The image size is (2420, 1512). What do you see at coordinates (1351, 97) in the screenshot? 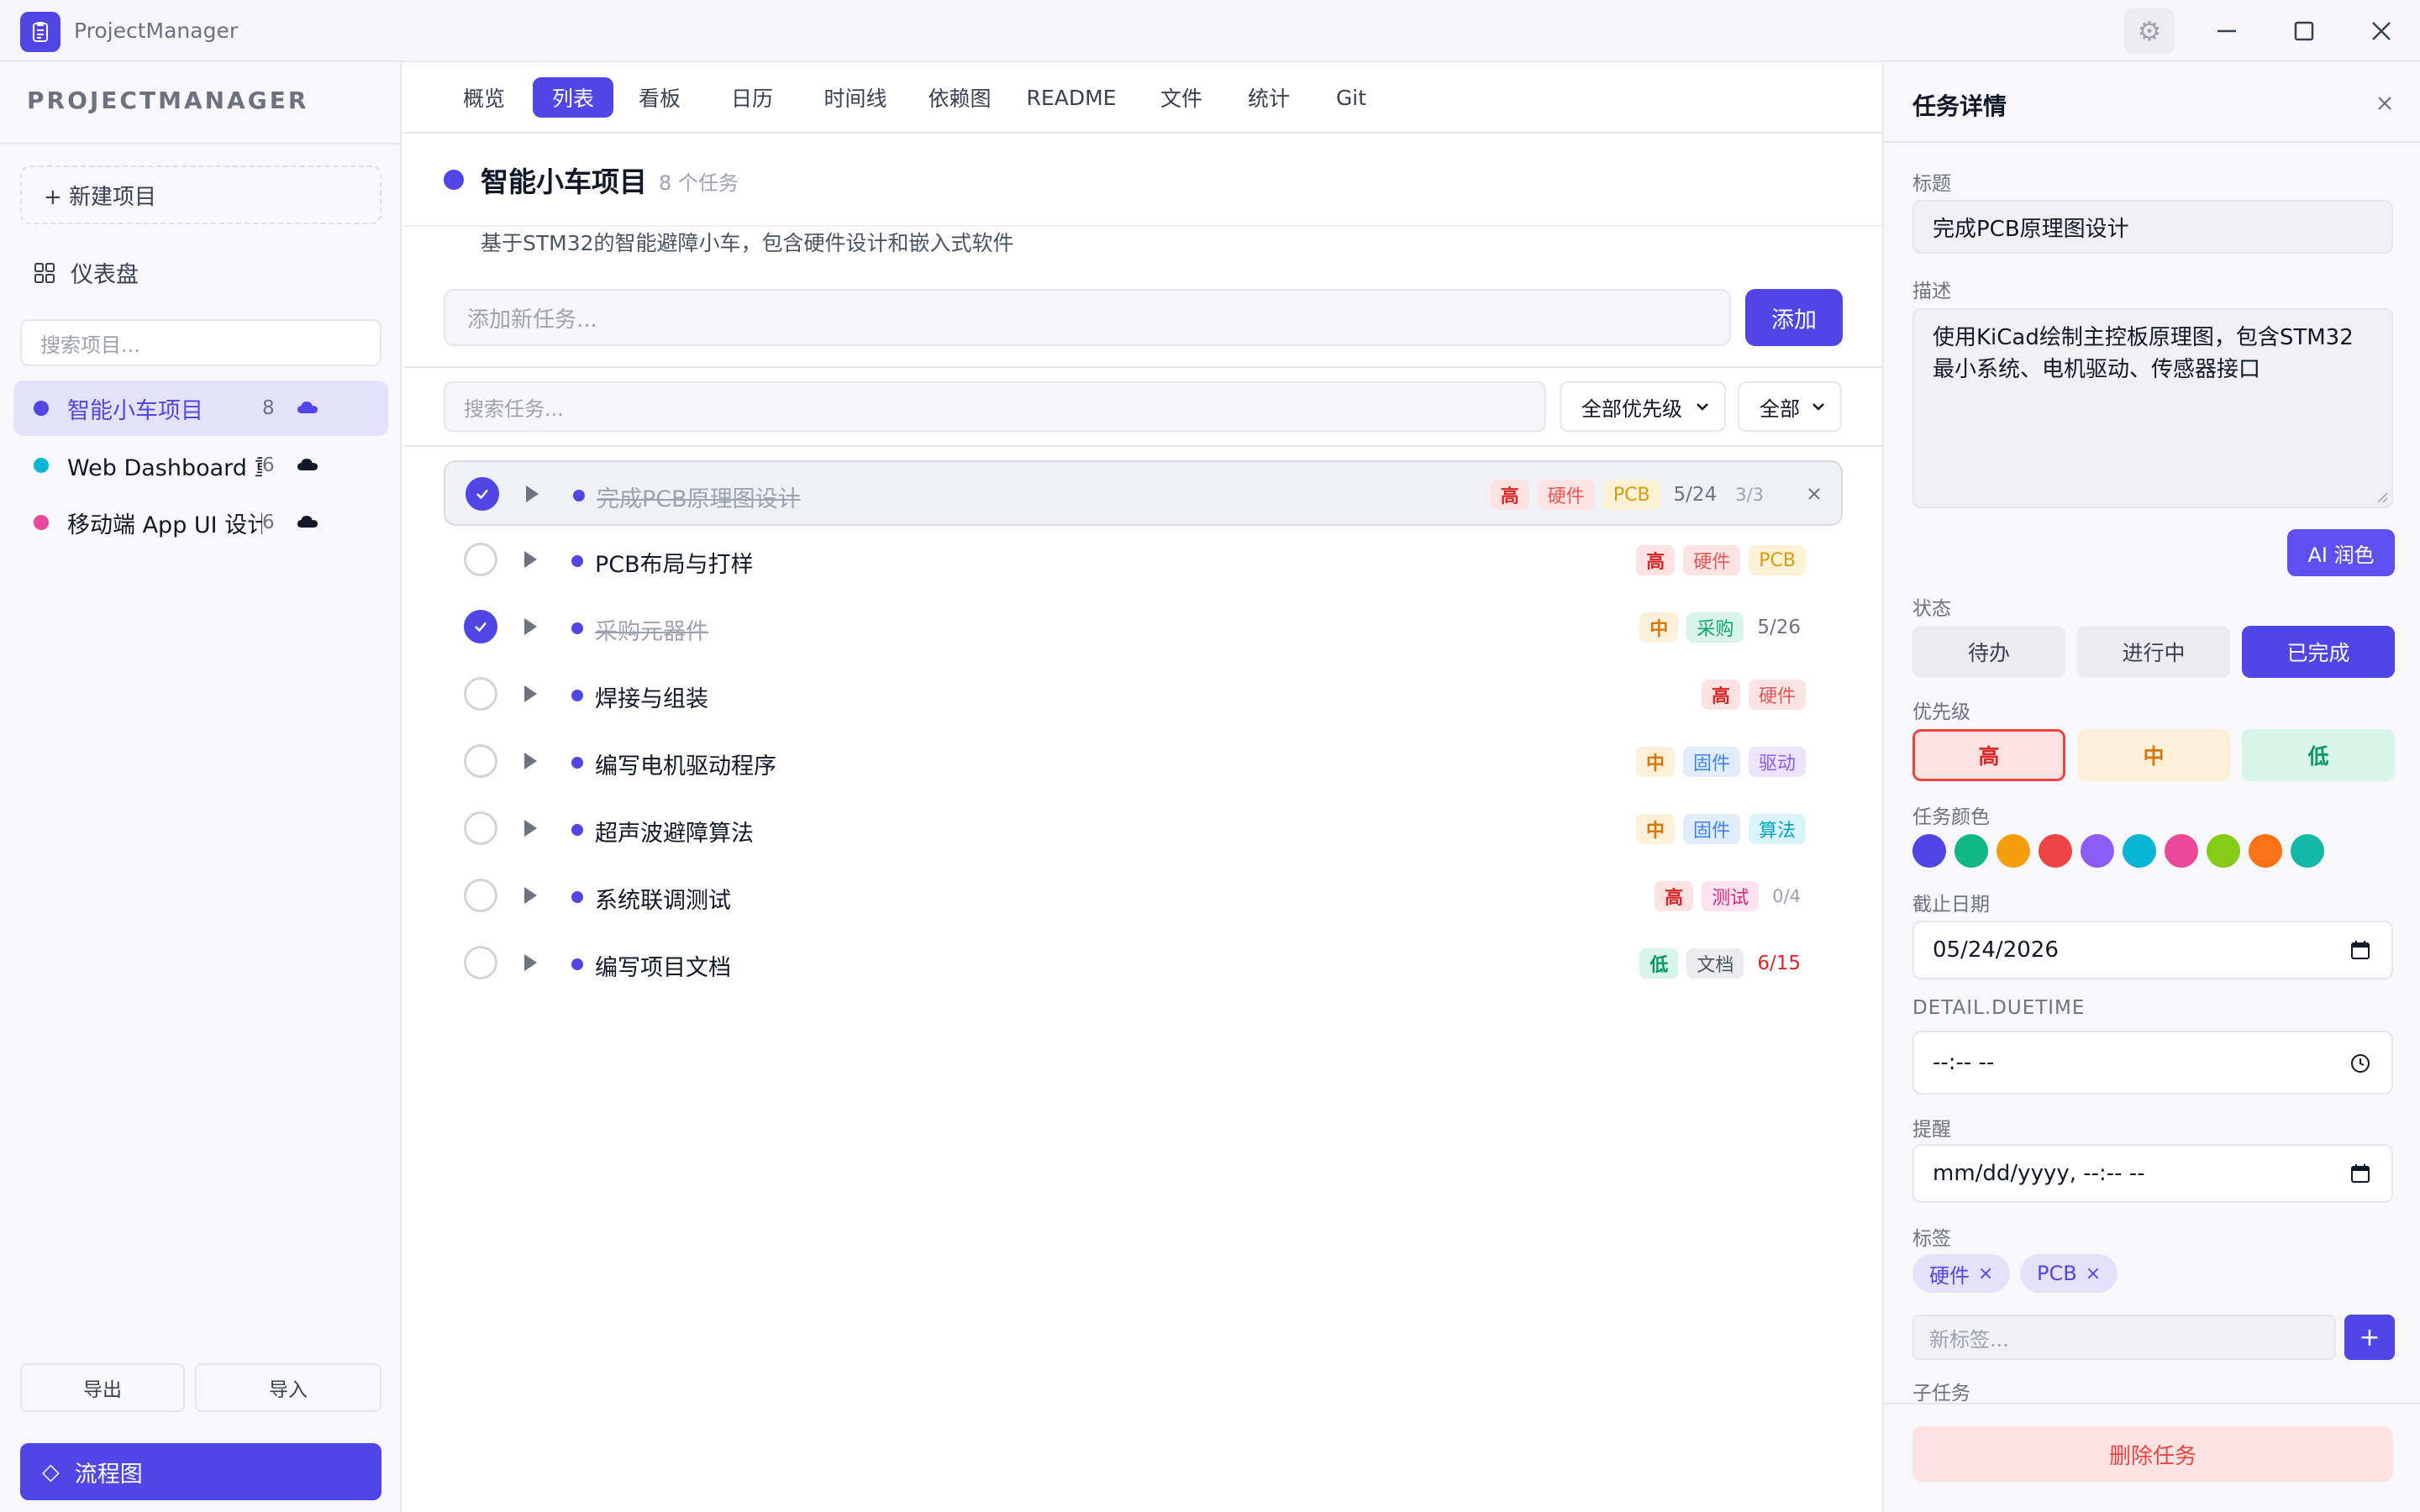
I see `tab-item: Git` at bounding box center [1351, 97].